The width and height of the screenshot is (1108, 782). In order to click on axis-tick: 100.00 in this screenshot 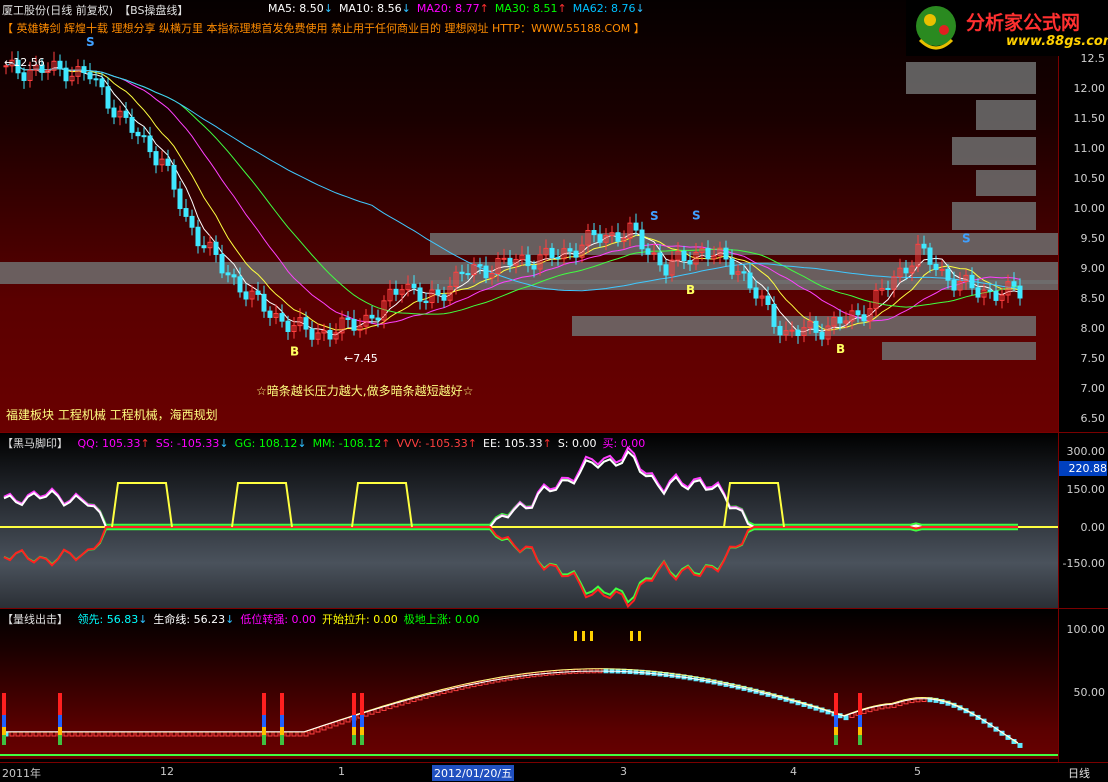, I will do `click(1086, 629)`.